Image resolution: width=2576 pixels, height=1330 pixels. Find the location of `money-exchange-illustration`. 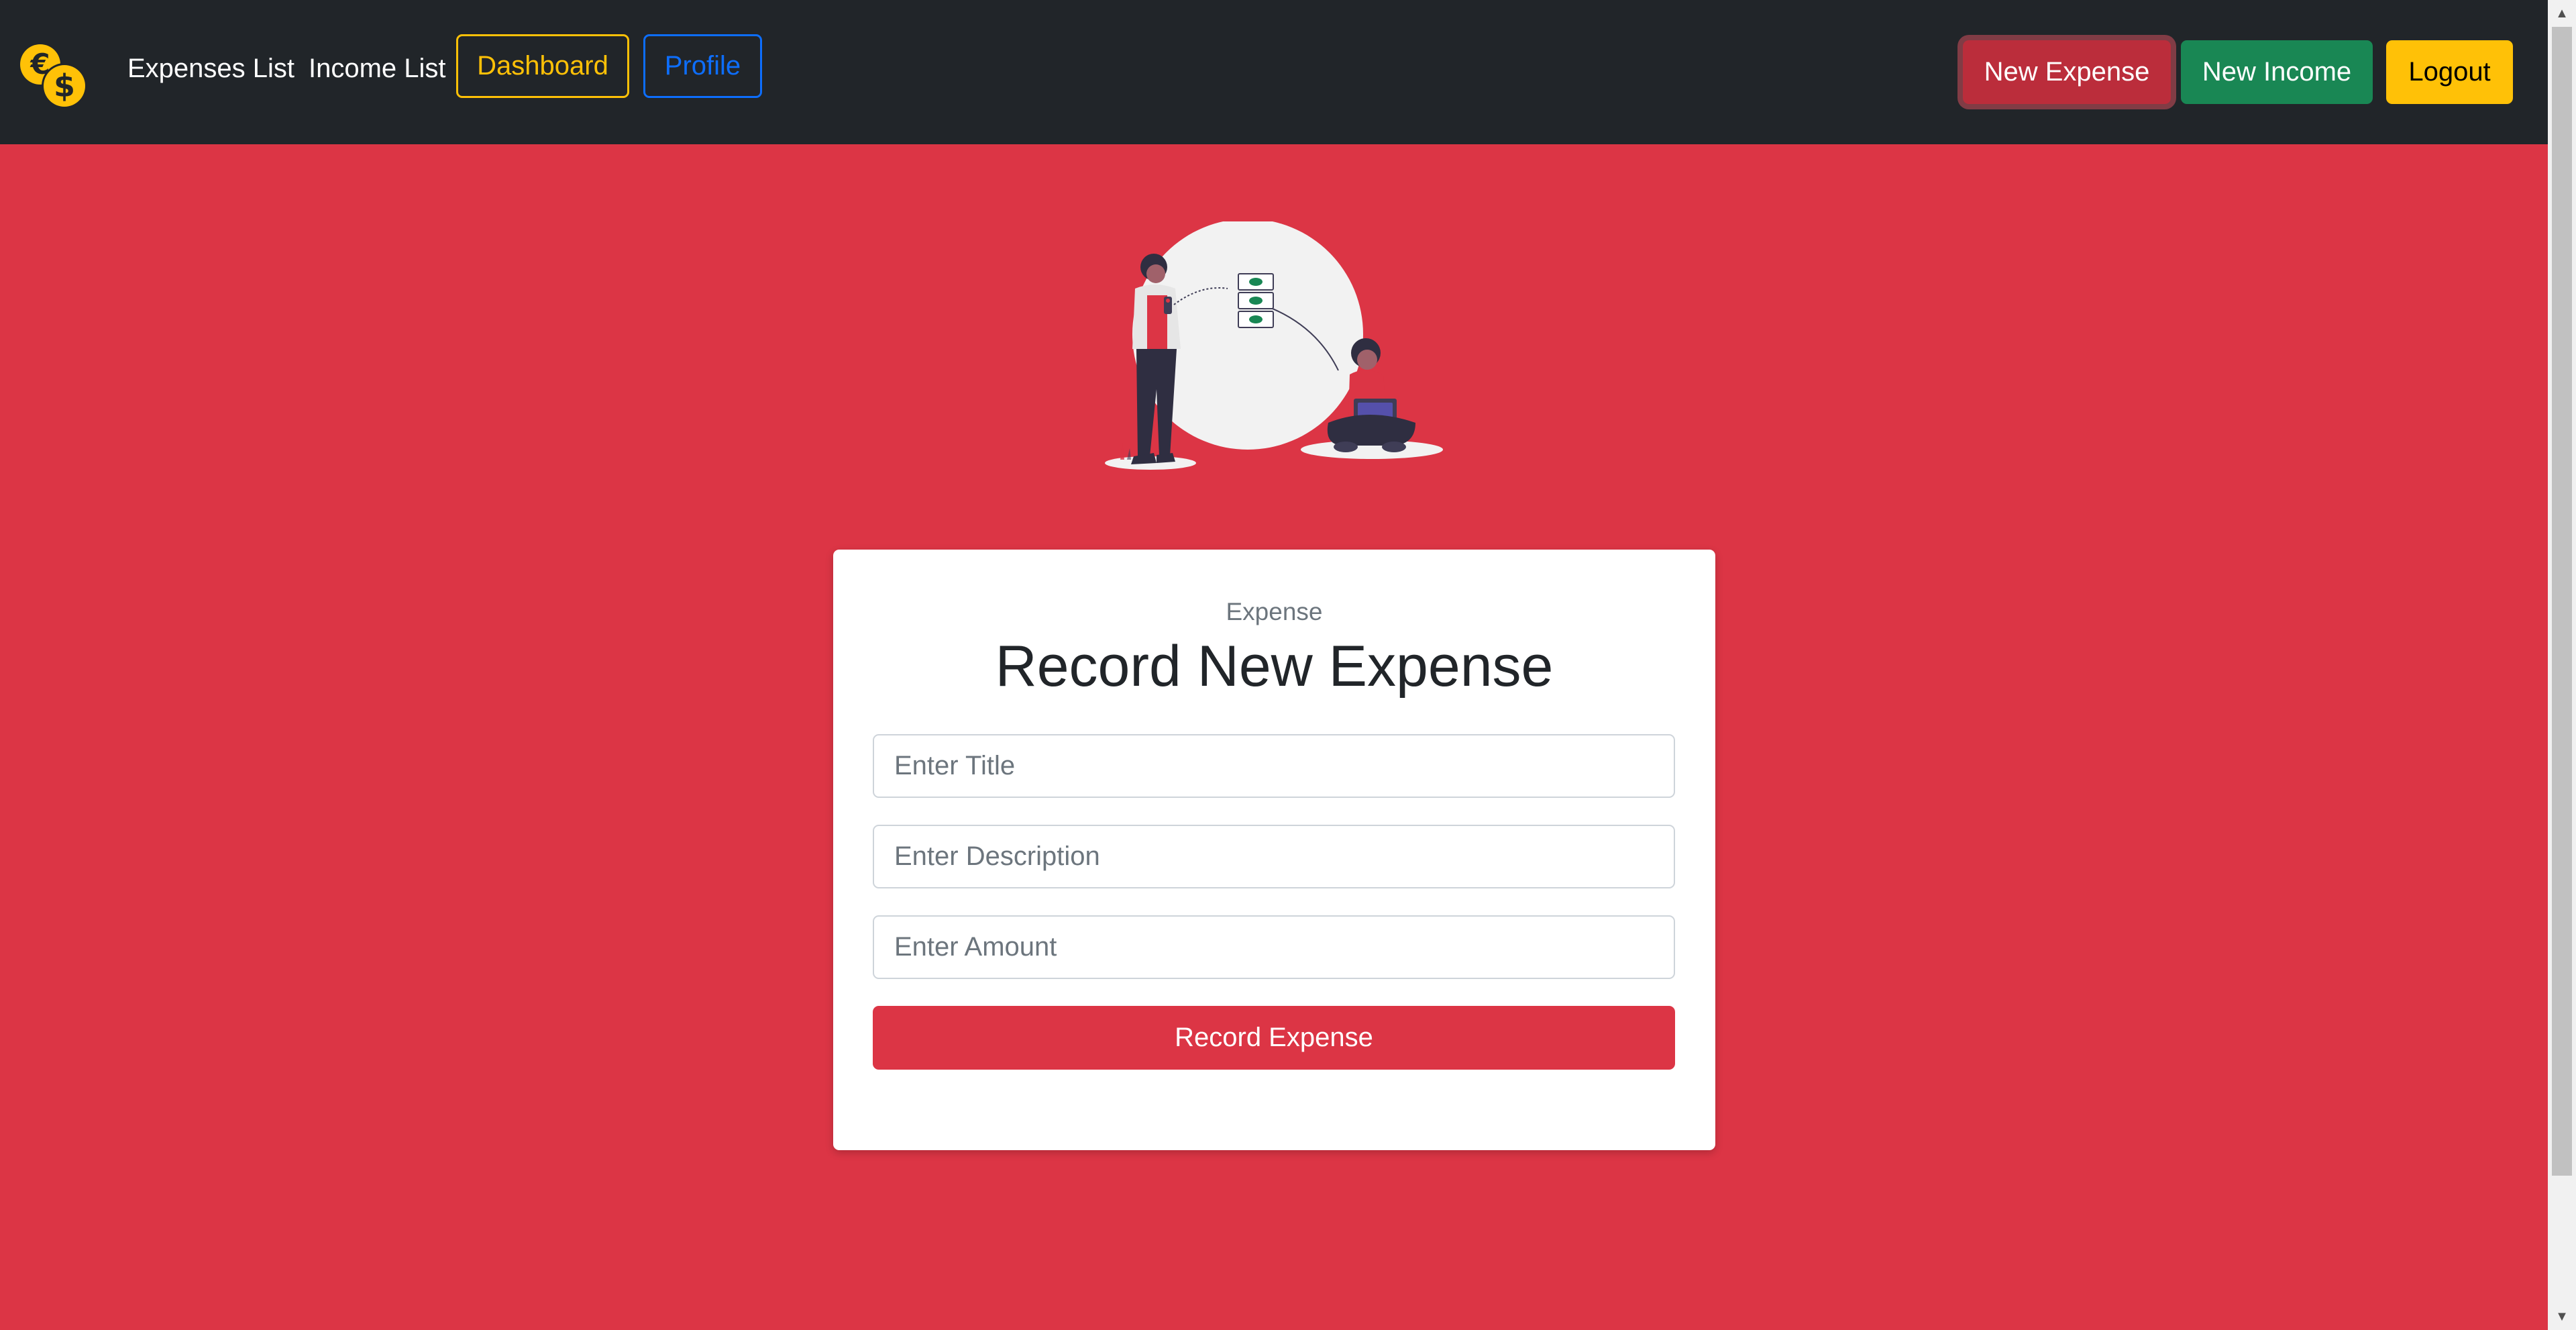

money-exchange-illustration is located at coordinates (1274, 345).